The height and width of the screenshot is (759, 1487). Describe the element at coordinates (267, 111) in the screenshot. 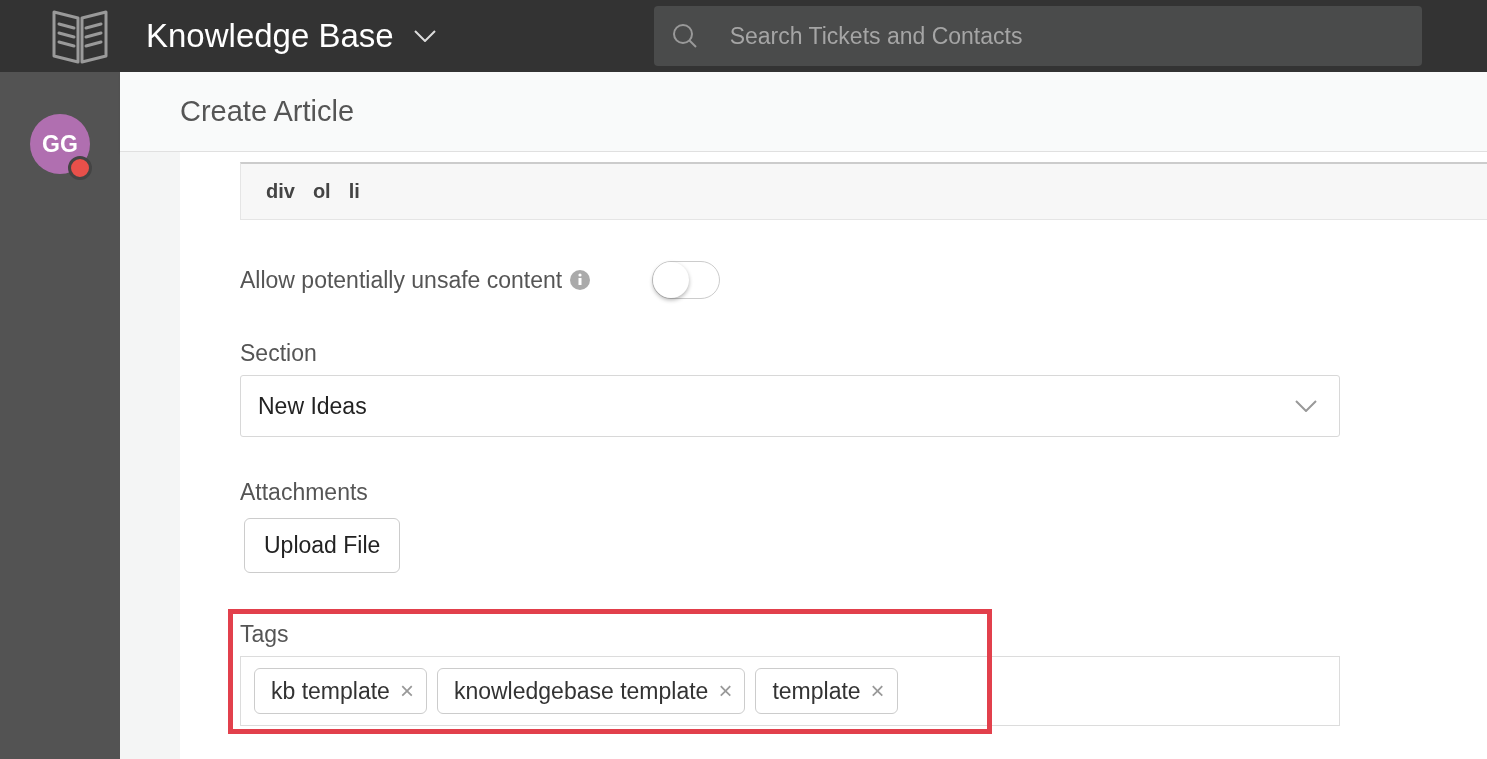

I see `page-title: Create Article` at that location.